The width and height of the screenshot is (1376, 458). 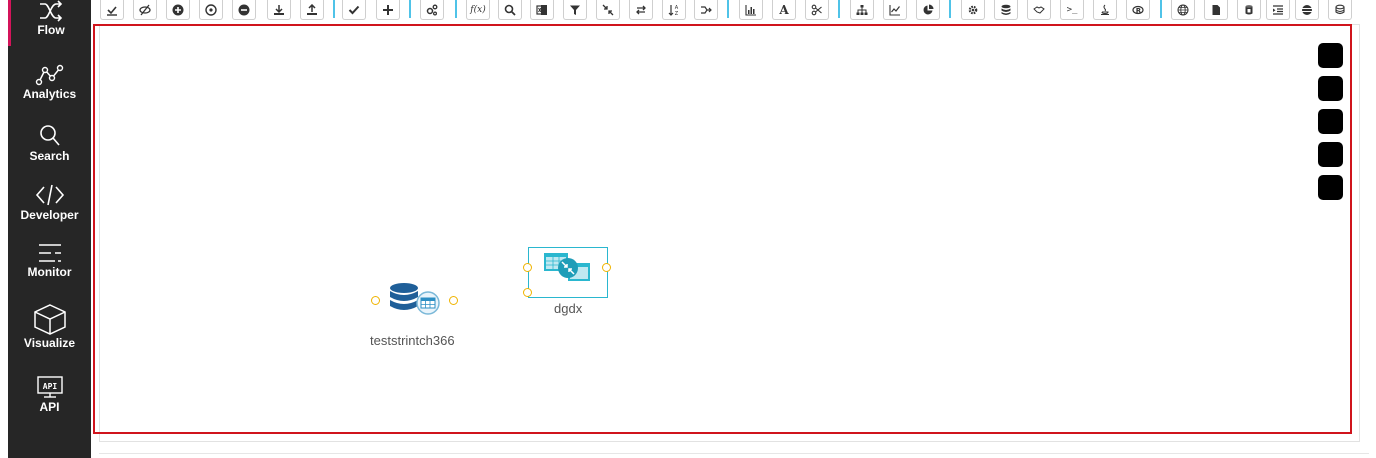 I want to click on hide-button, so click(x=145, y=10).